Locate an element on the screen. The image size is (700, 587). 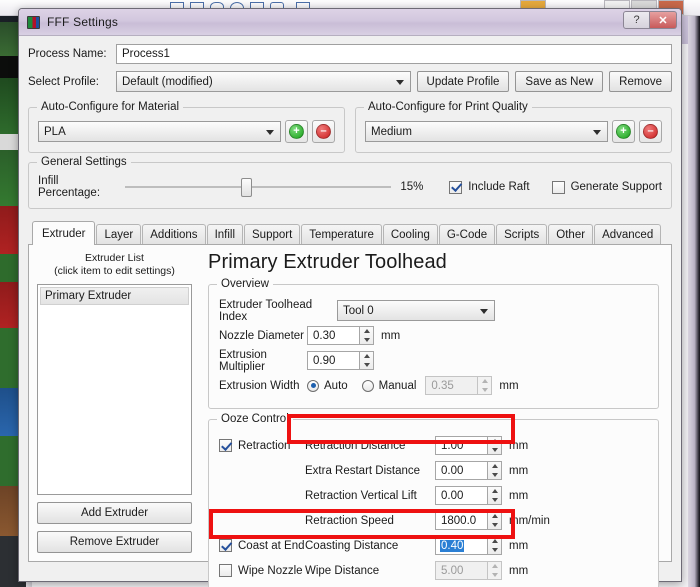
coasting-distance-stepper: 0.40 is located at coordinates (468, 545).